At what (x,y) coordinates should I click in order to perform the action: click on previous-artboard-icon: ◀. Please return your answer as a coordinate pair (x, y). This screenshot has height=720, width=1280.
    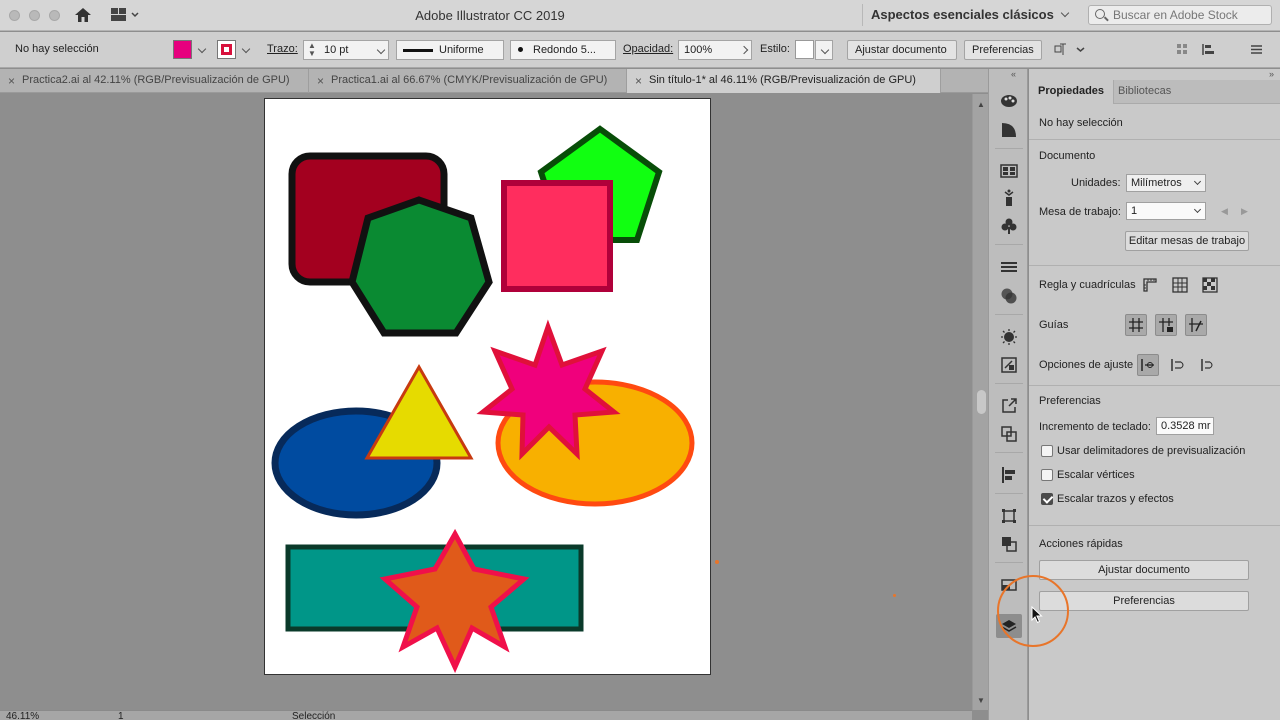
    Looking at the image, I should click on (1224, 211).